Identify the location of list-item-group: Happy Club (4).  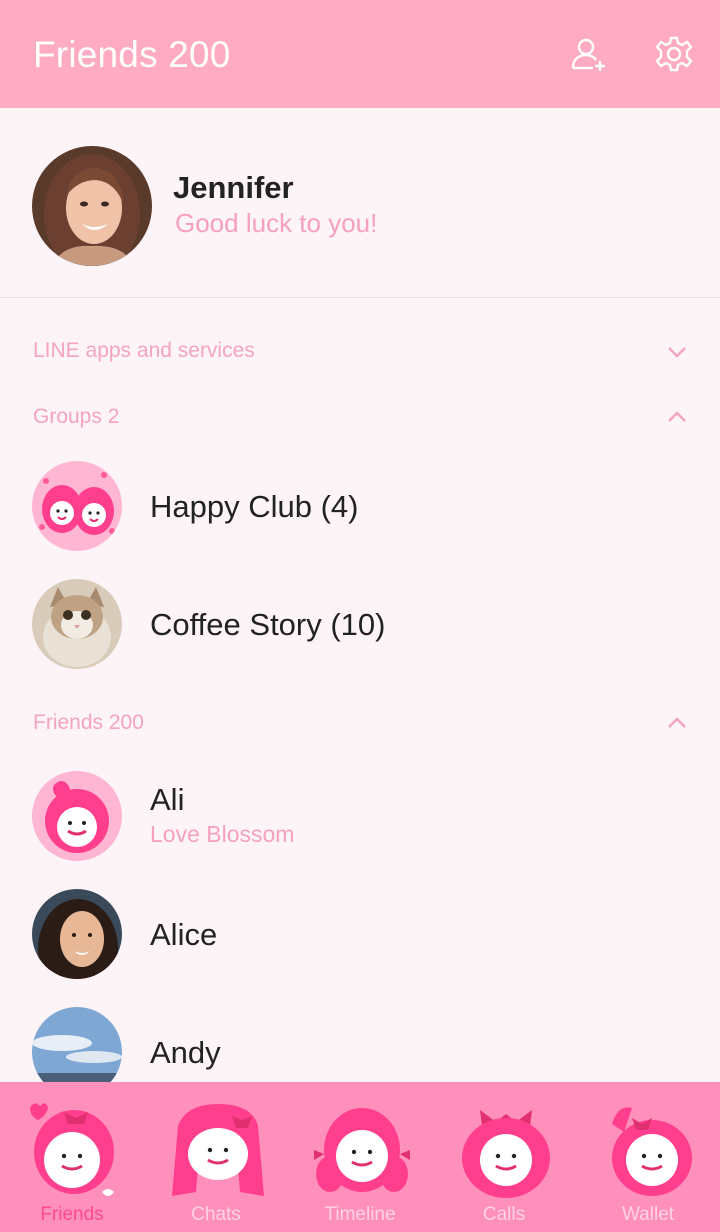
(360, 506).